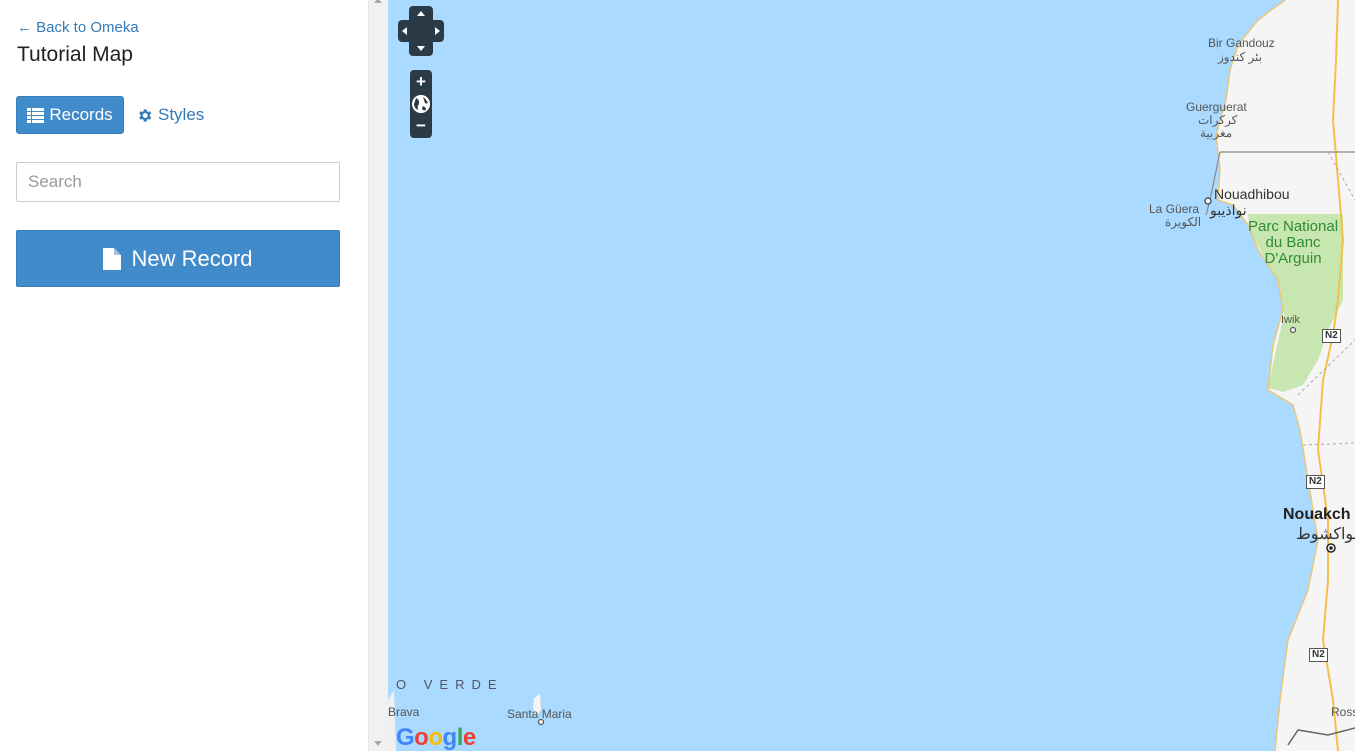 This screenshot has width=1355, height=751. Describe the element at coordinates (450, 684) in the screenshot. I see `label-cabo-verde: O VERDE` at that location.